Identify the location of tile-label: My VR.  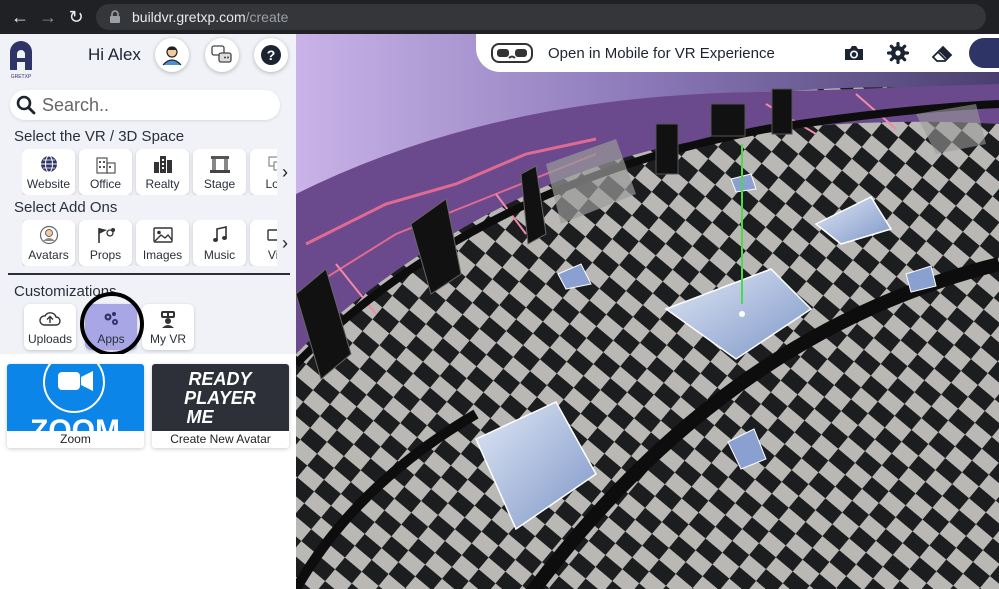
(168, 339).